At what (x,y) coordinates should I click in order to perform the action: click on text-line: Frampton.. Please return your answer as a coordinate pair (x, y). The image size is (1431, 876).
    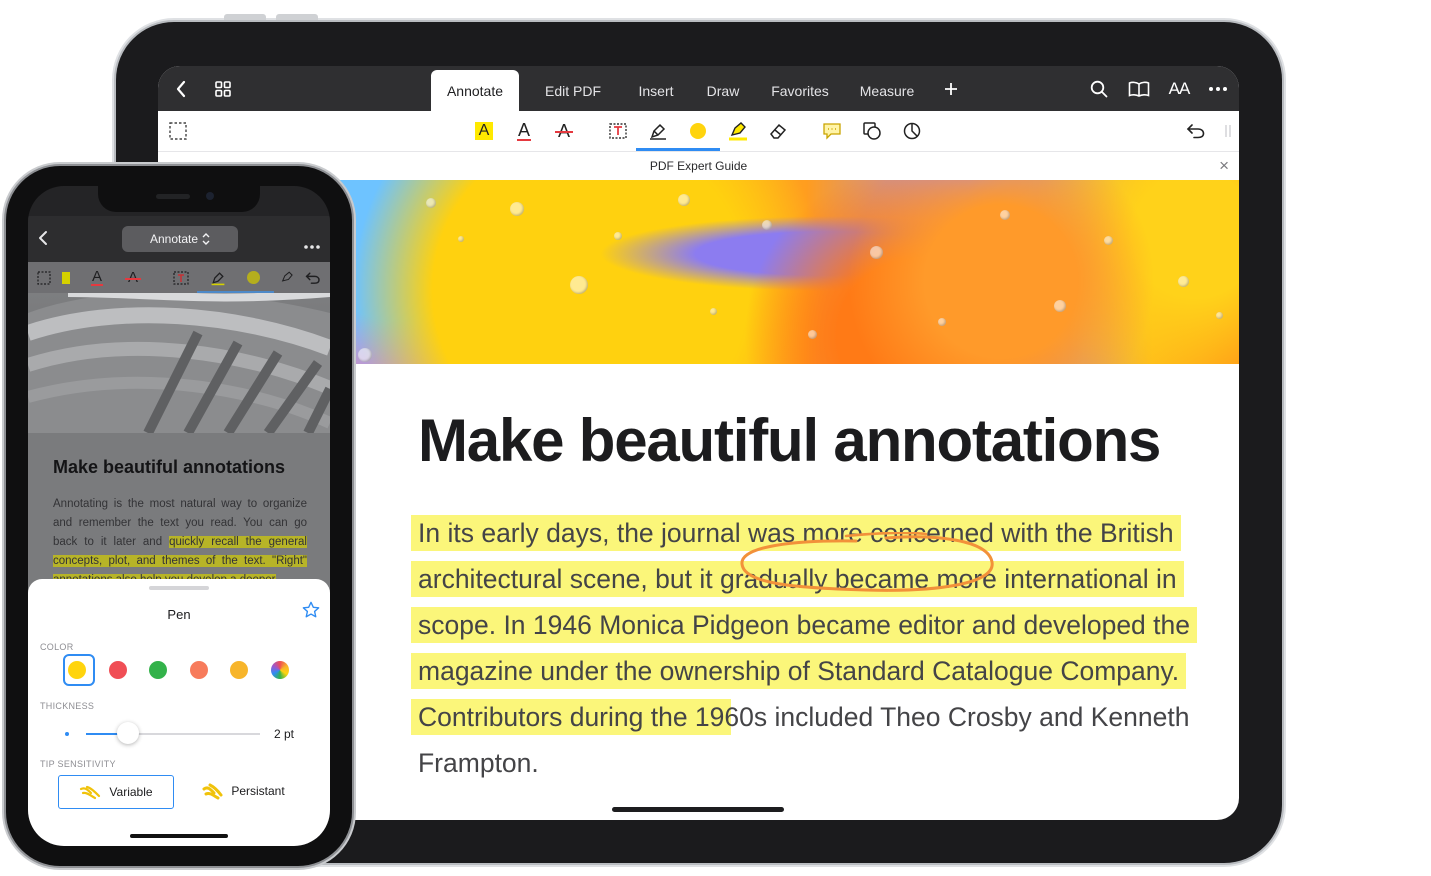
    Looking at the image, I should click on (798, 763).